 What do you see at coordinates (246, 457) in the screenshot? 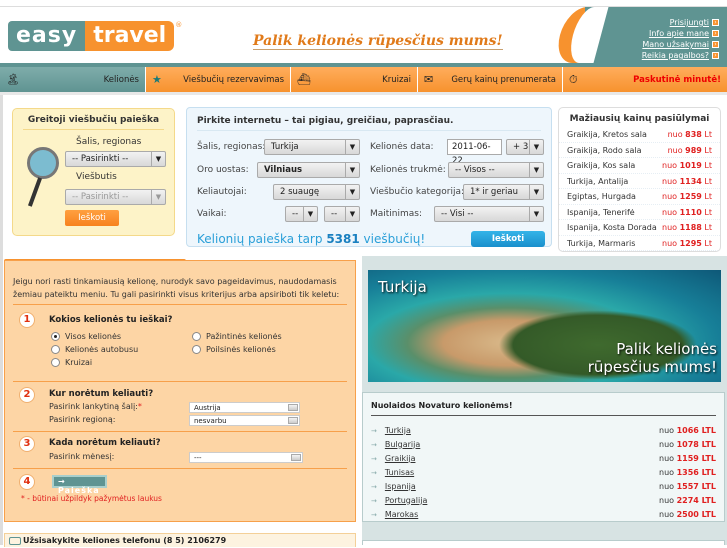
I see `trip-month-select: ---` at bounding box center [246, 457].